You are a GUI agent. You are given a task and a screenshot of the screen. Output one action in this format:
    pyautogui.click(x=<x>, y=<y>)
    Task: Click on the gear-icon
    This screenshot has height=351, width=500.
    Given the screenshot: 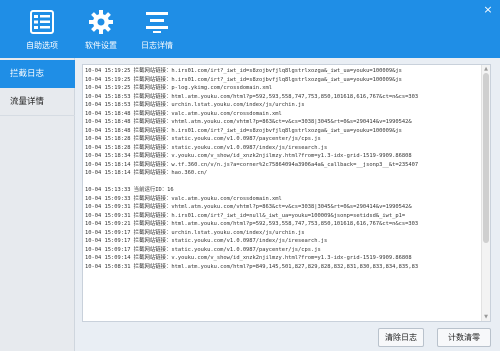 What is the action you would take?
    pyautogui.click(x=101, y=22)
    